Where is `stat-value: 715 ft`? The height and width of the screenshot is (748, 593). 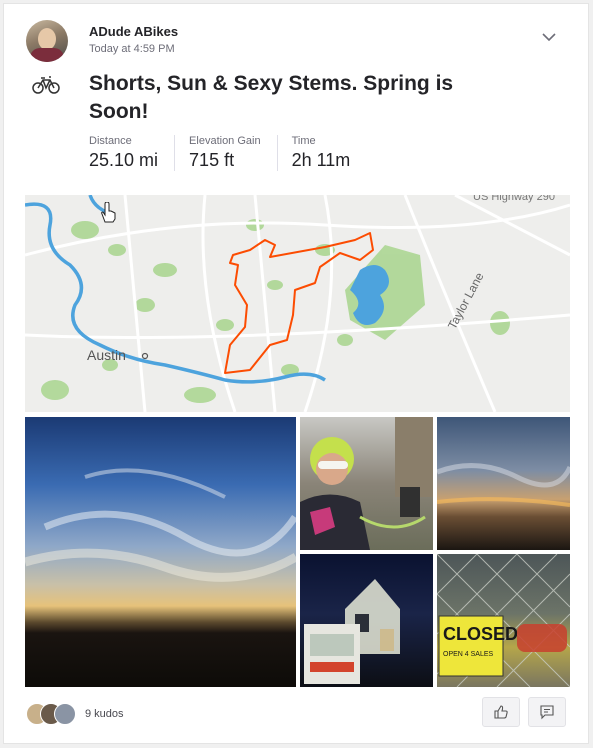
stat-value: 715 ft is located at coordinates (212, 160).